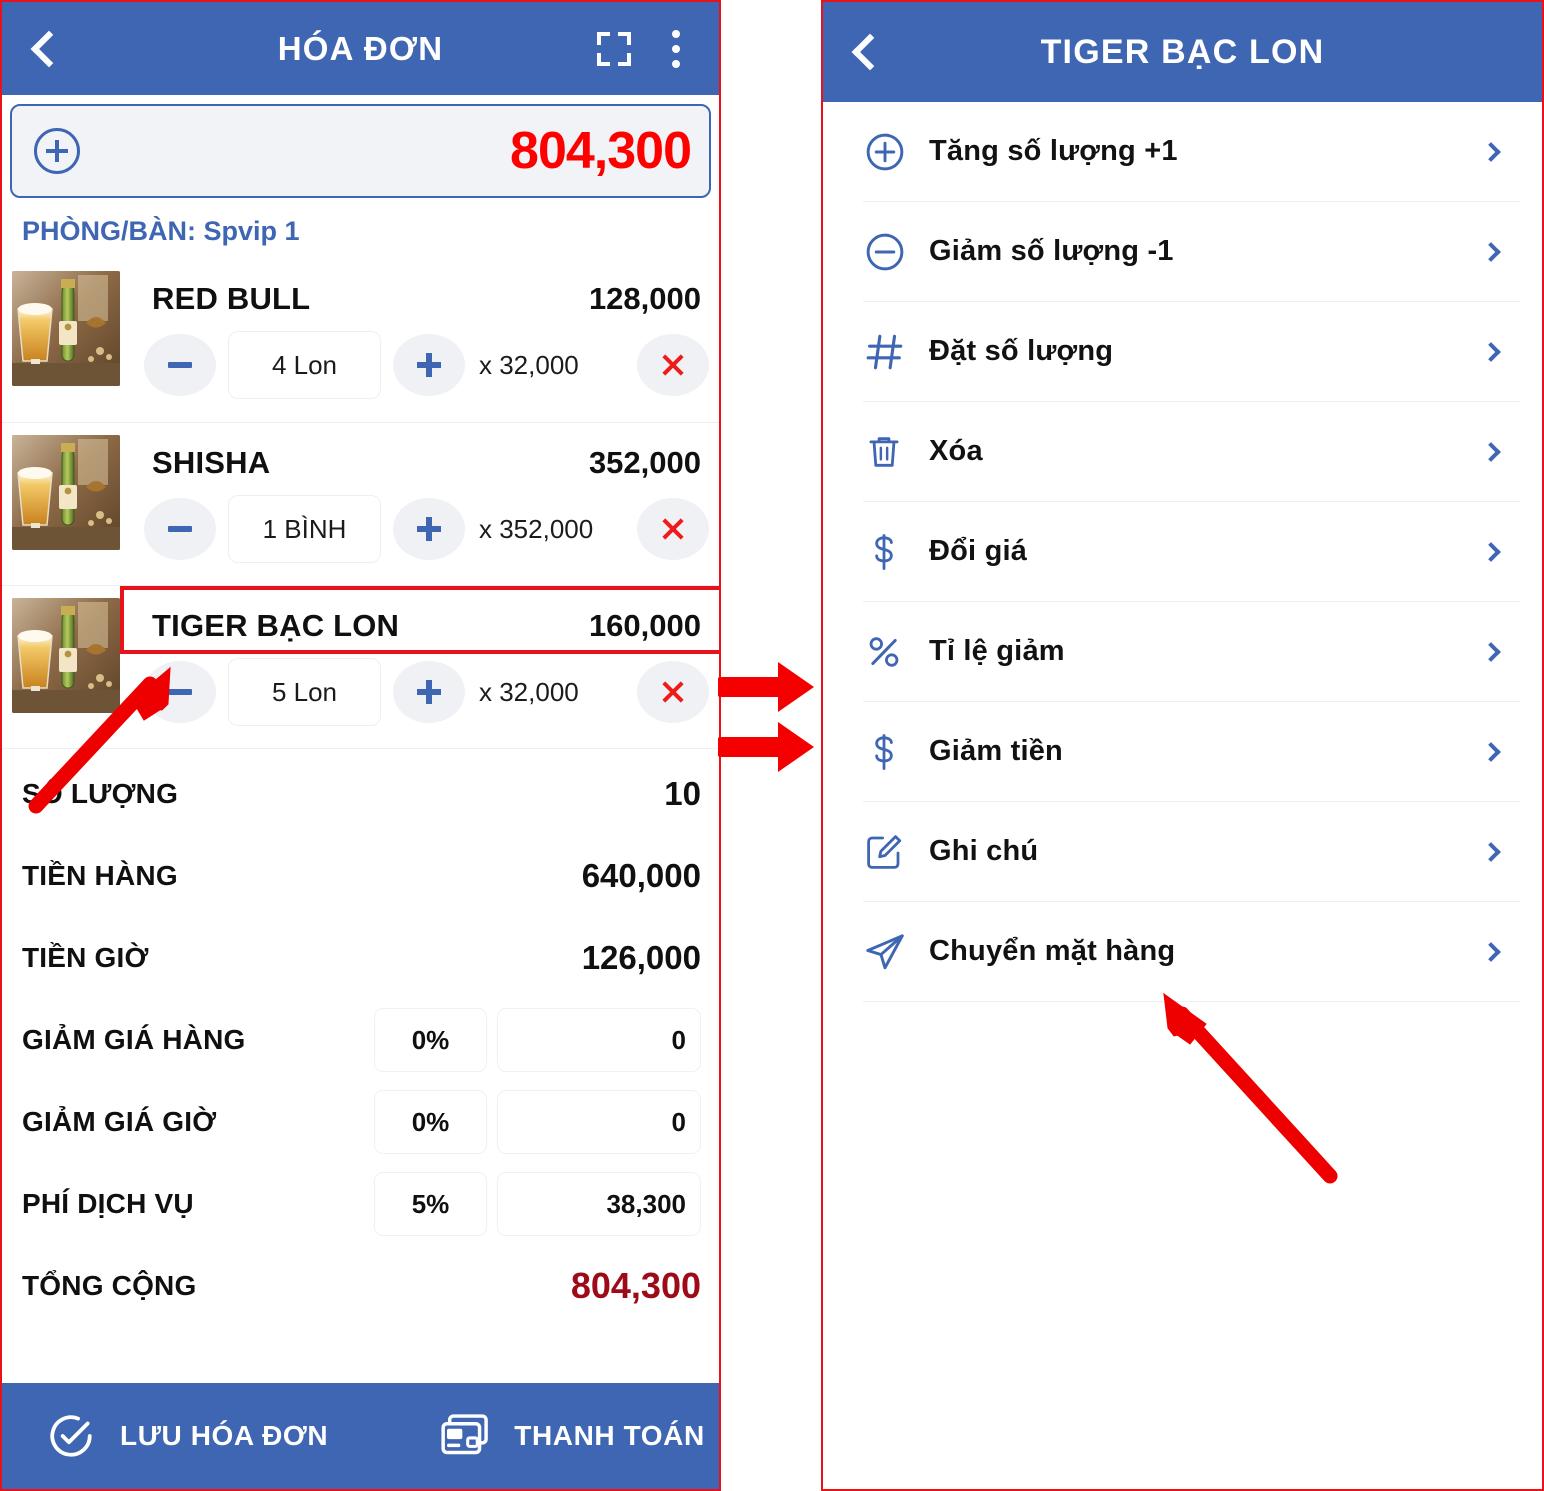 This screenshot has width=1544, height=1491. What do you see at coordinates (984, 851) in the screenshot?
I see `menu-item-label: Ghi chú` at bounding box center [984, 851].